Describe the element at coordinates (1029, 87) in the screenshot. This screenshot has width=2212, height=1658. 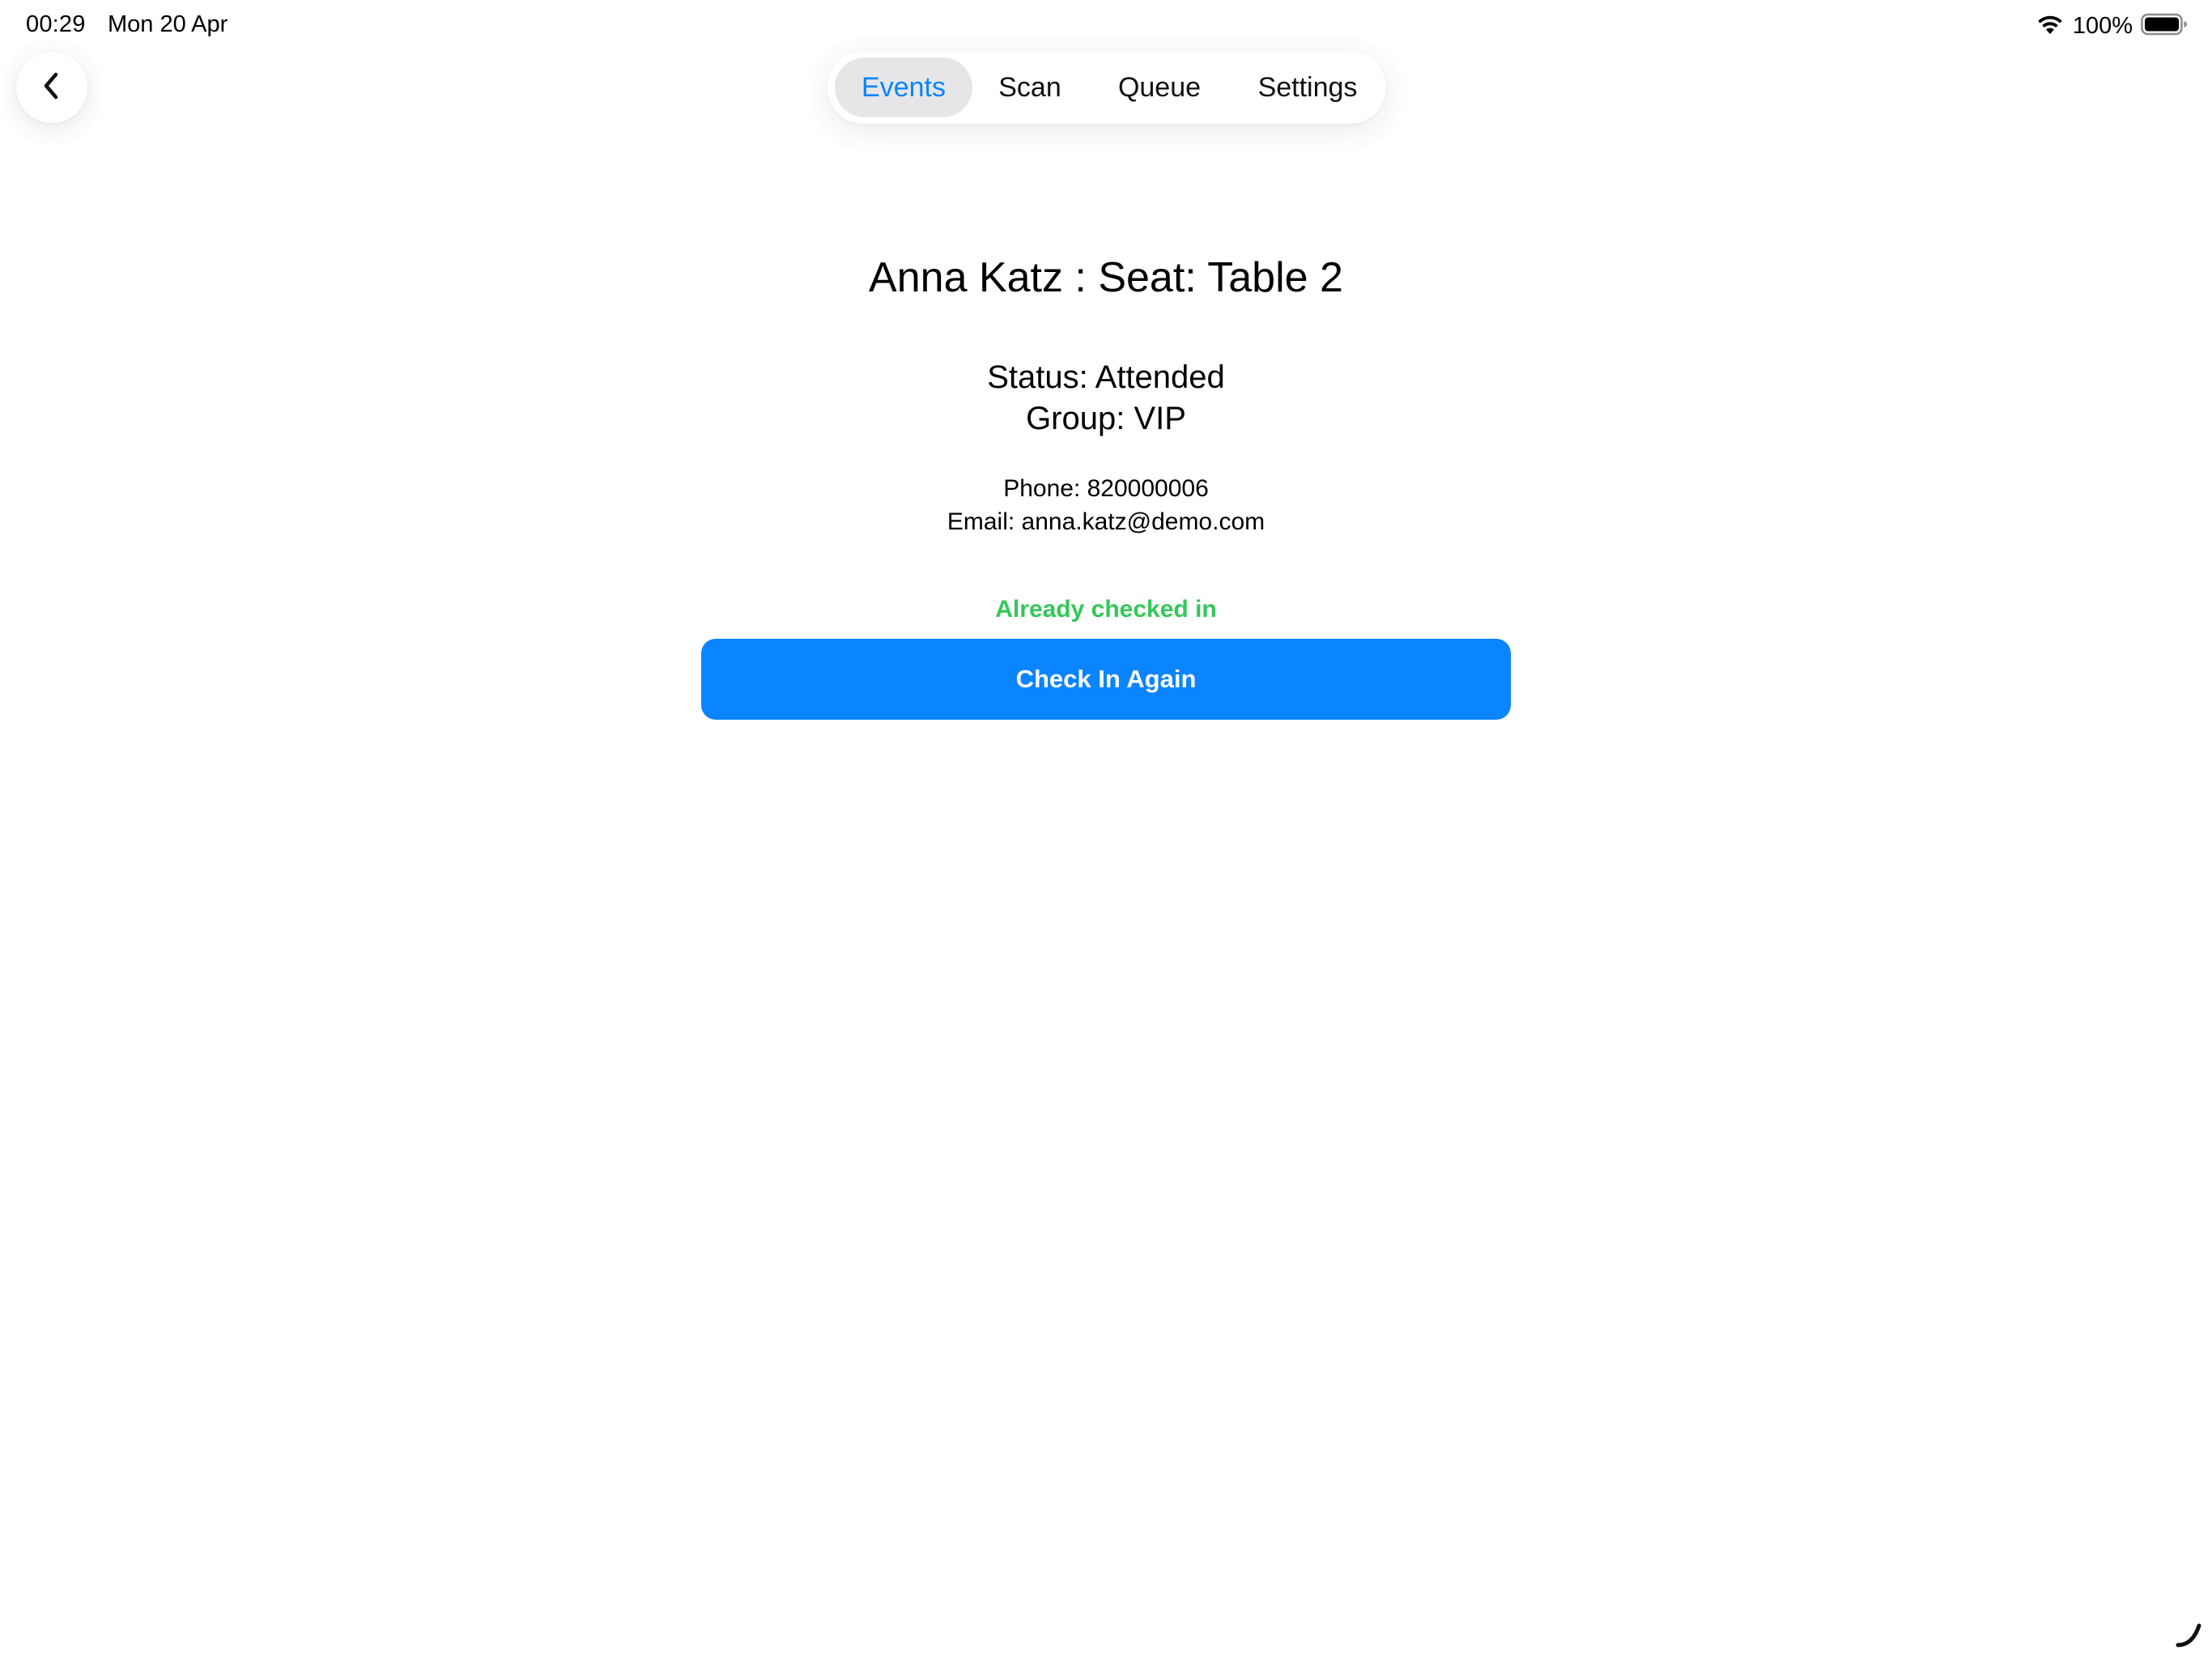
I see `tab-scan: Scan` at that location.